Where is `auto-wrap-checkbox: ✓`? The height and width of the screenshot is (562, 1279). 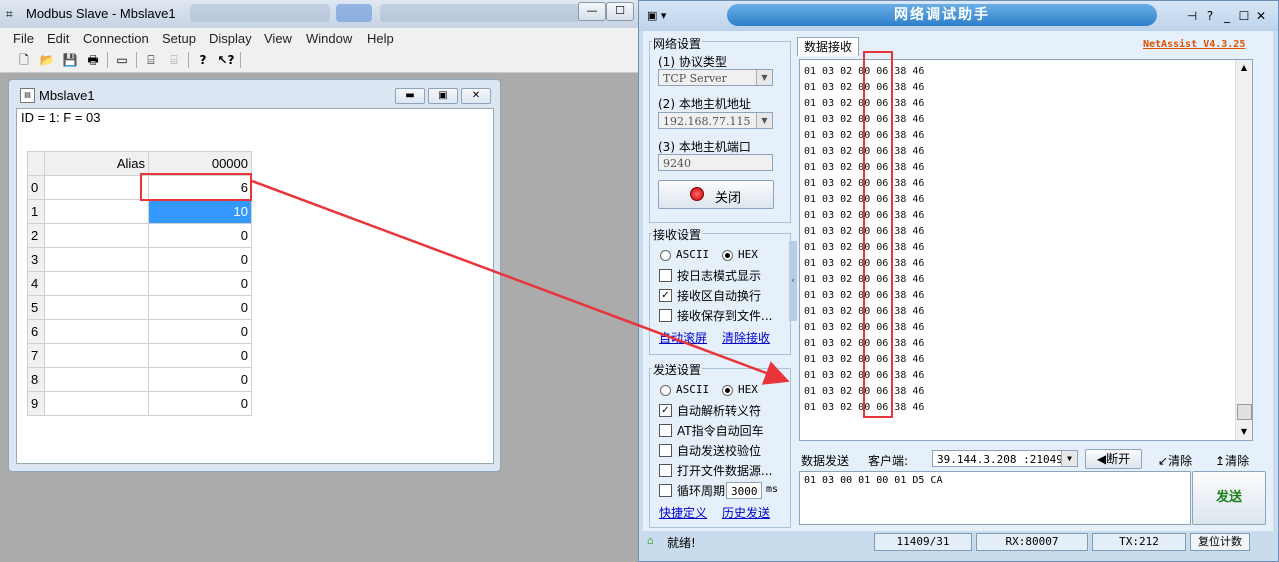 auto-wrap-checkbox: ✓ is located at coordinates (665, 295).